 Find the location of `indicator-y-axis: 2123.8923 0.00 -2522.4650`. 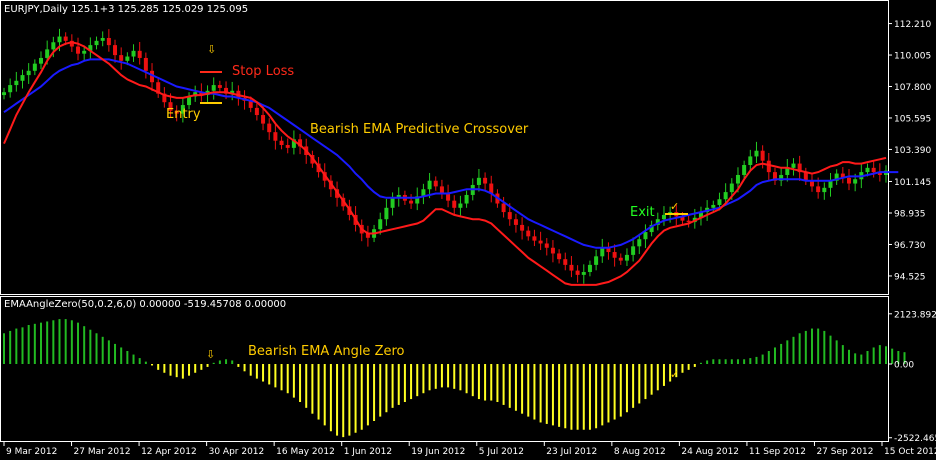

indicator-y-axis: 2123.8923 0.00 -2522.4650 is located at coordinates (912, 377).